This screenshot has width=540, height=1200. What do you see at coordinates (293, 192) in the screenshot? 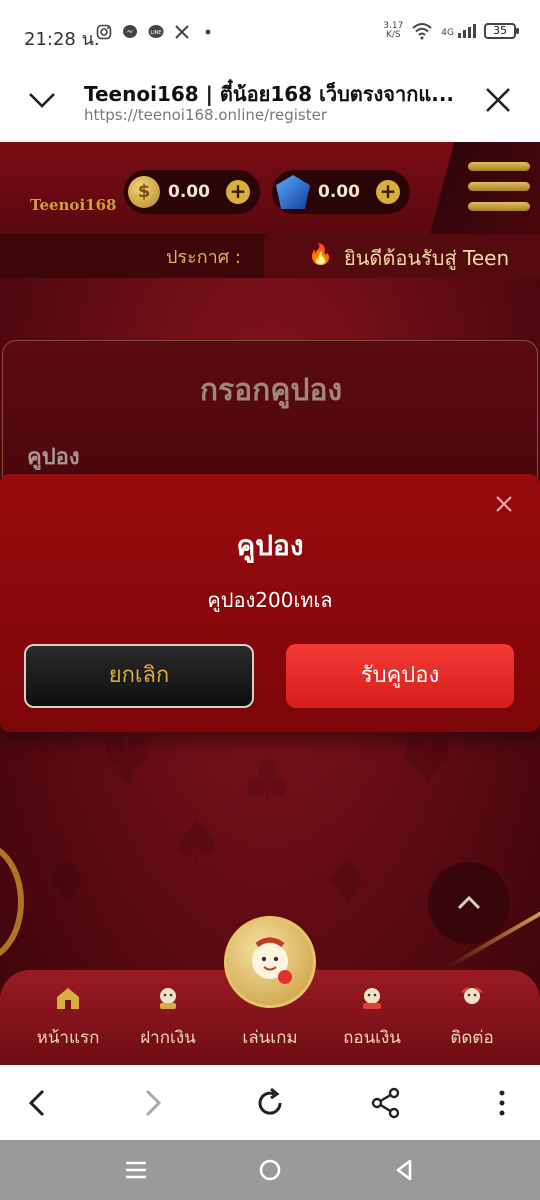
I see `gem-icon` at bounding box center [293, 192].